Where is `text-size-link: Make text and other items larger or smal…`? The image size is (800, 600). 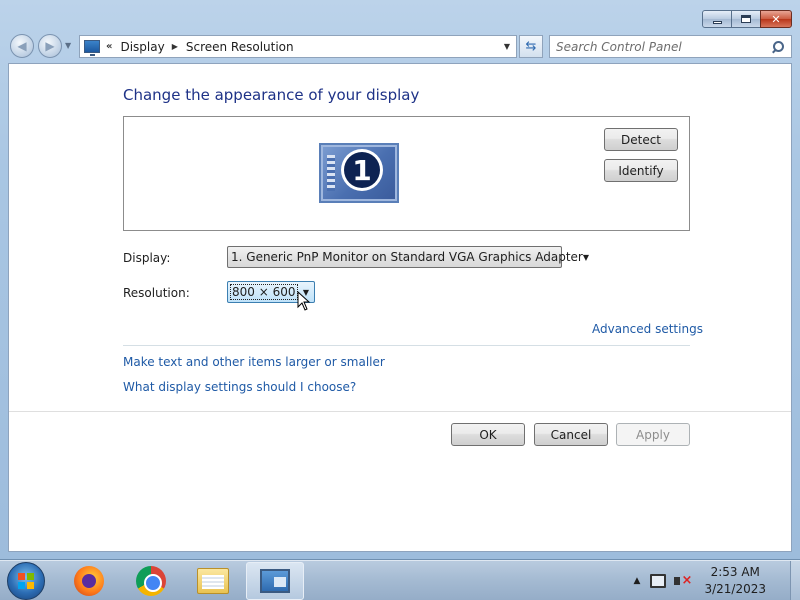 text-size-link: Make text and other items larger or smal… is located at coordinates (254, 362).